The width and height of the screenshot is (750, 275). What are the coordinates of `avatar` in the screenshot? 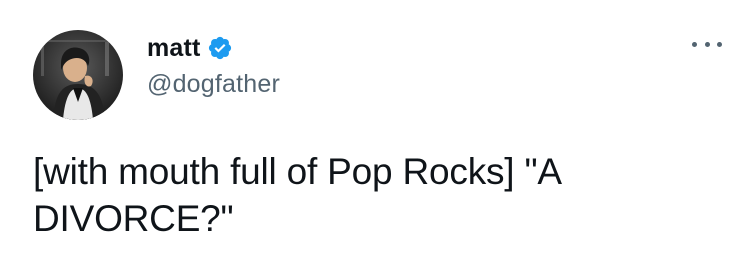 It's located at (78, 75).